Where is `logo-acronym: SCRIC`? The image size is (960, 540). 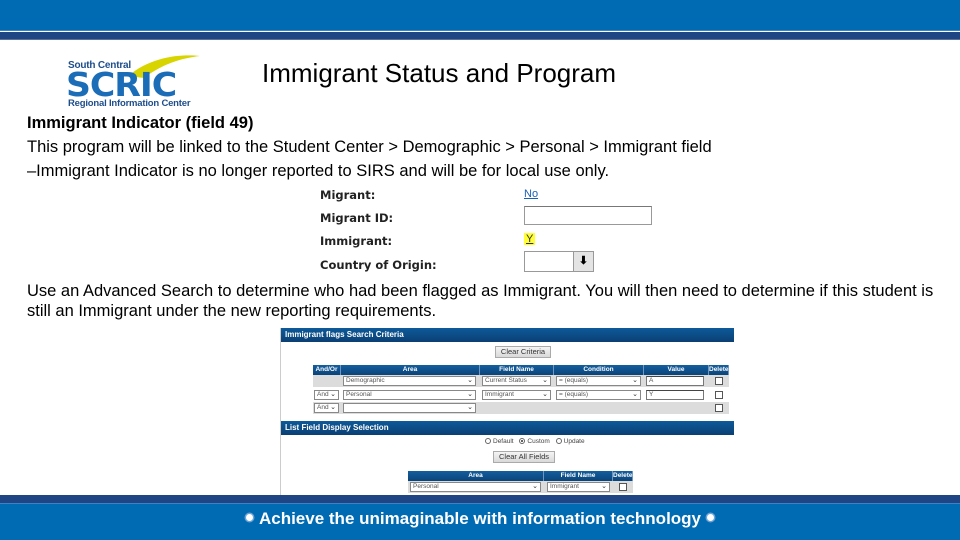
logo-acronym: SCRIC is located at coordinates (121, 84).